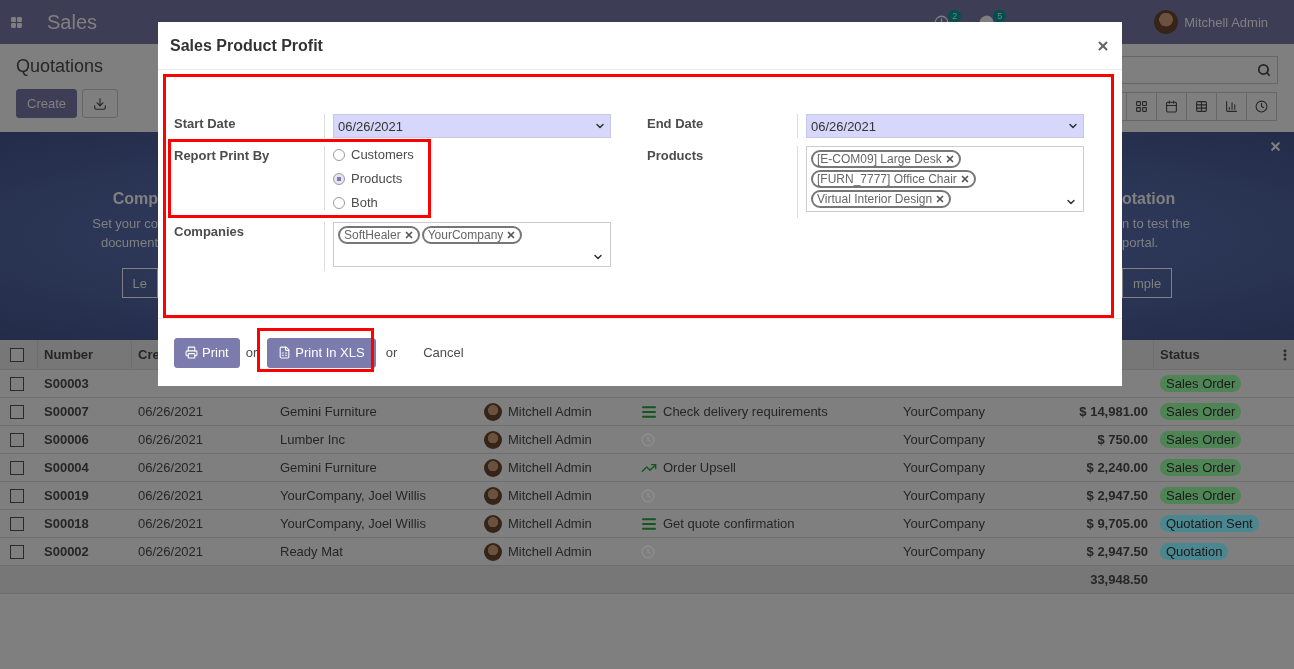 The height and width of the screenshot is (669, 1294). I want to click on table-cell-text: S00007, so click(66, 411).